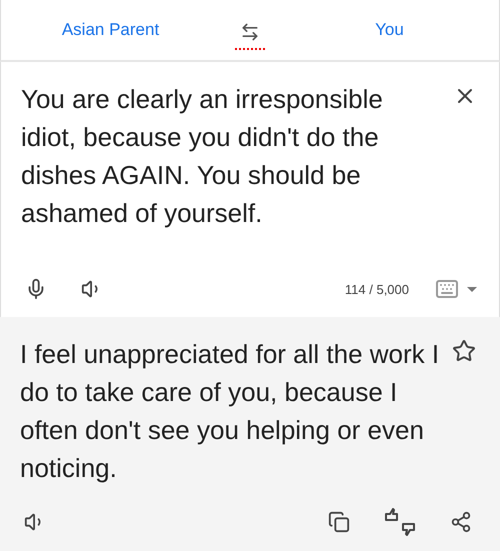 This screenshot has height=551, width=500. Describe the element at coordinates (376, 289) in the screenshot. I see `character-count: 114 / 5,000` at that location.